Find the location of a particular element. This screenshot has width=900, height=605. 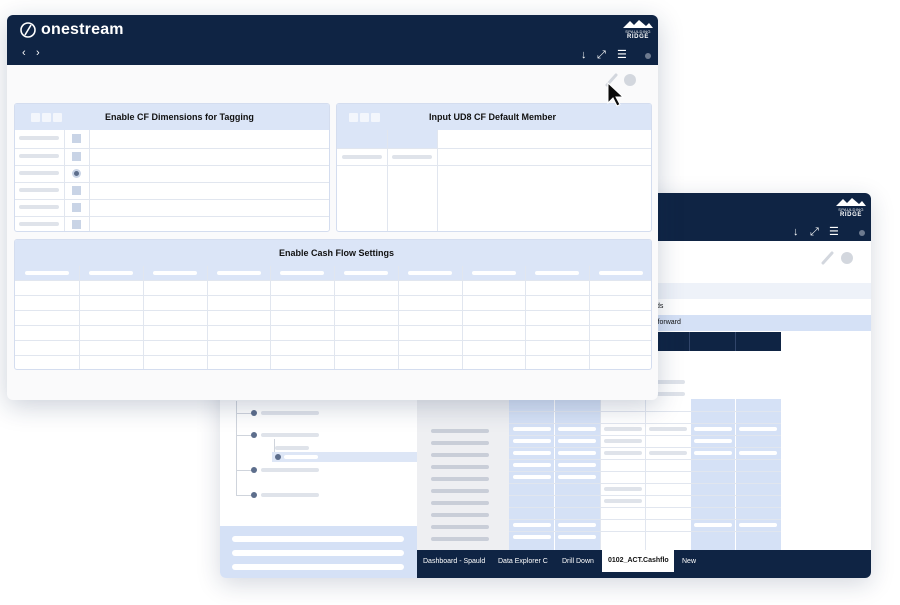

panel-title: Input UD8 CF Default Member is located at coordinates (493, 117).